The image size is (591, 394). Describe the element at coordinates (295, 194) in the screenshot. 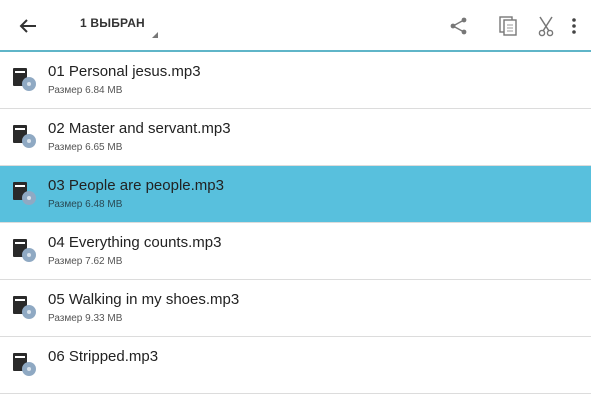

I see `list-item-selected: 03 People are people.mp3 Размер 6.48 MB` at that location.